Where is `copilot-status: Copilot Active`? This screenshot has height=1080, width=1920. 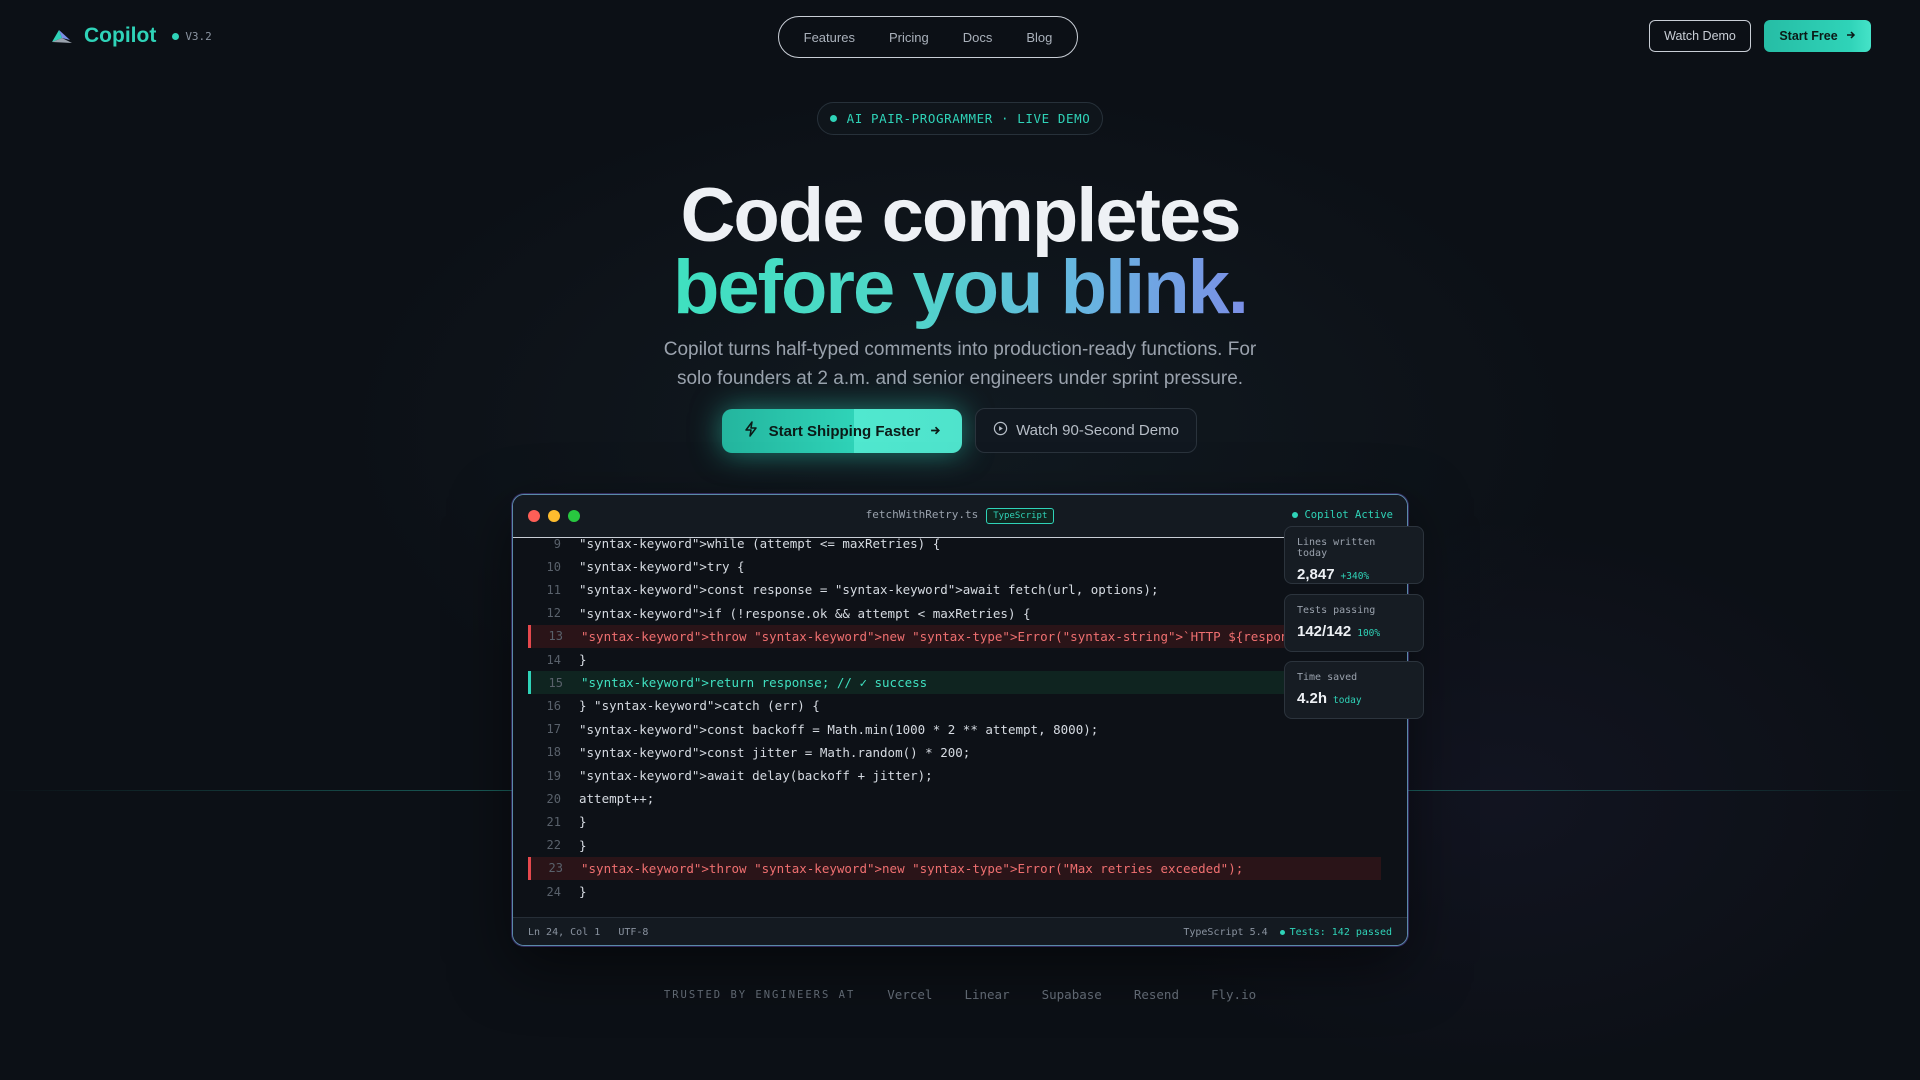 copilot-status: Copilot Active is located at coordinates (1342, 515).